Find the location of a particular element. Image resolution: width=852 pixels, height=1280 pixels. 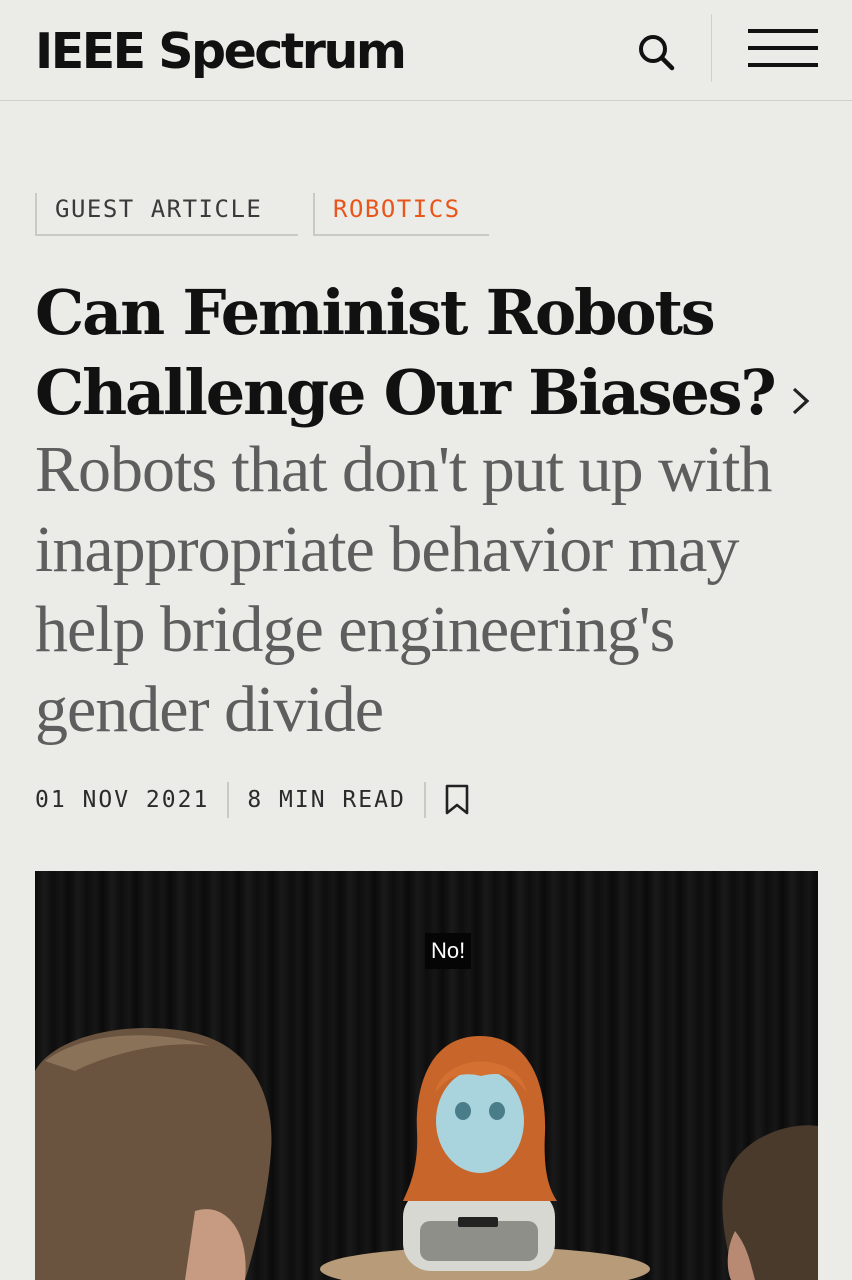

chevron-right-icon is located at coordinates (801, 398).